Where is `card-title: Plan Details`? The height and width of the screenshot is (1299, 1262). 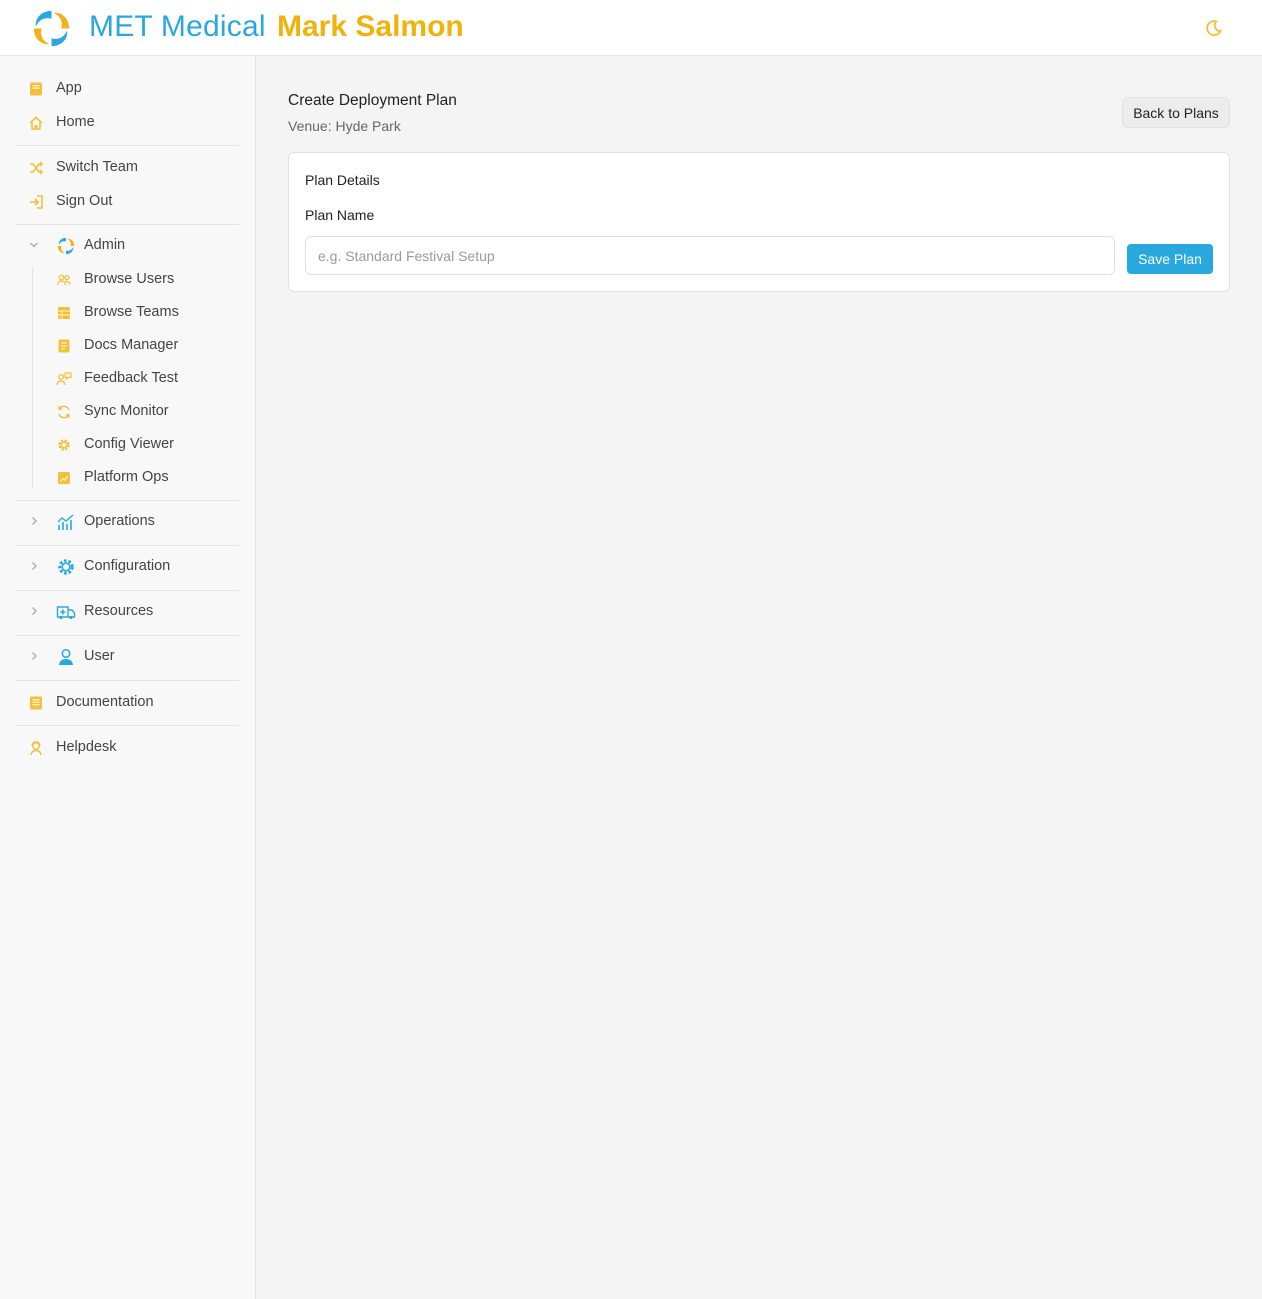
card-title: Plan Details is located at coordinates (342, 180).